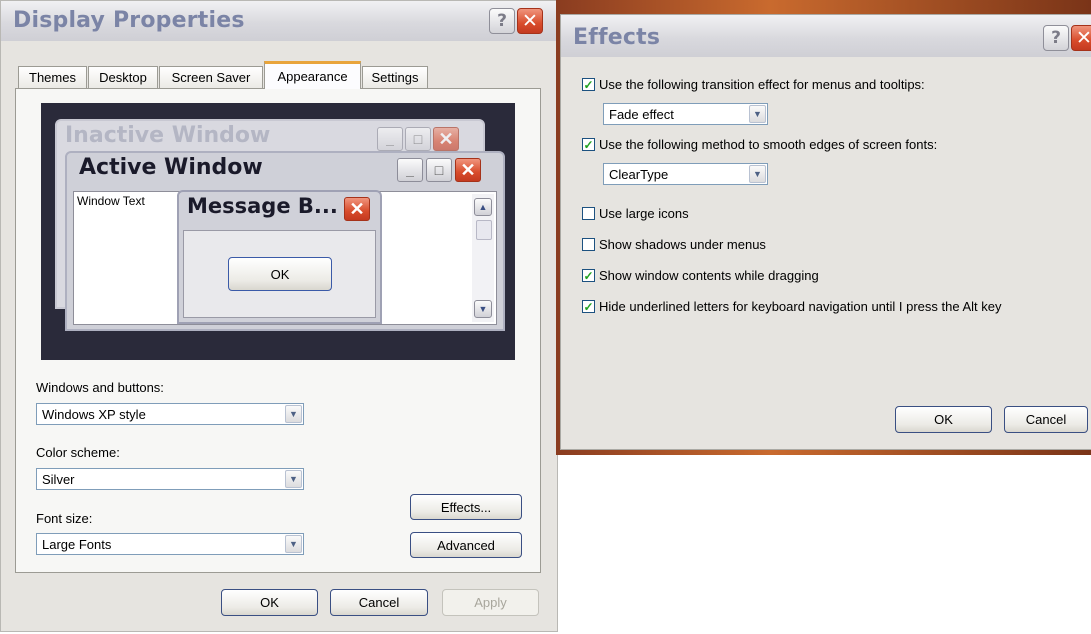 This screenshot has height=634, width=1091. I want to click on ok-button: OK, so click(269, 602).